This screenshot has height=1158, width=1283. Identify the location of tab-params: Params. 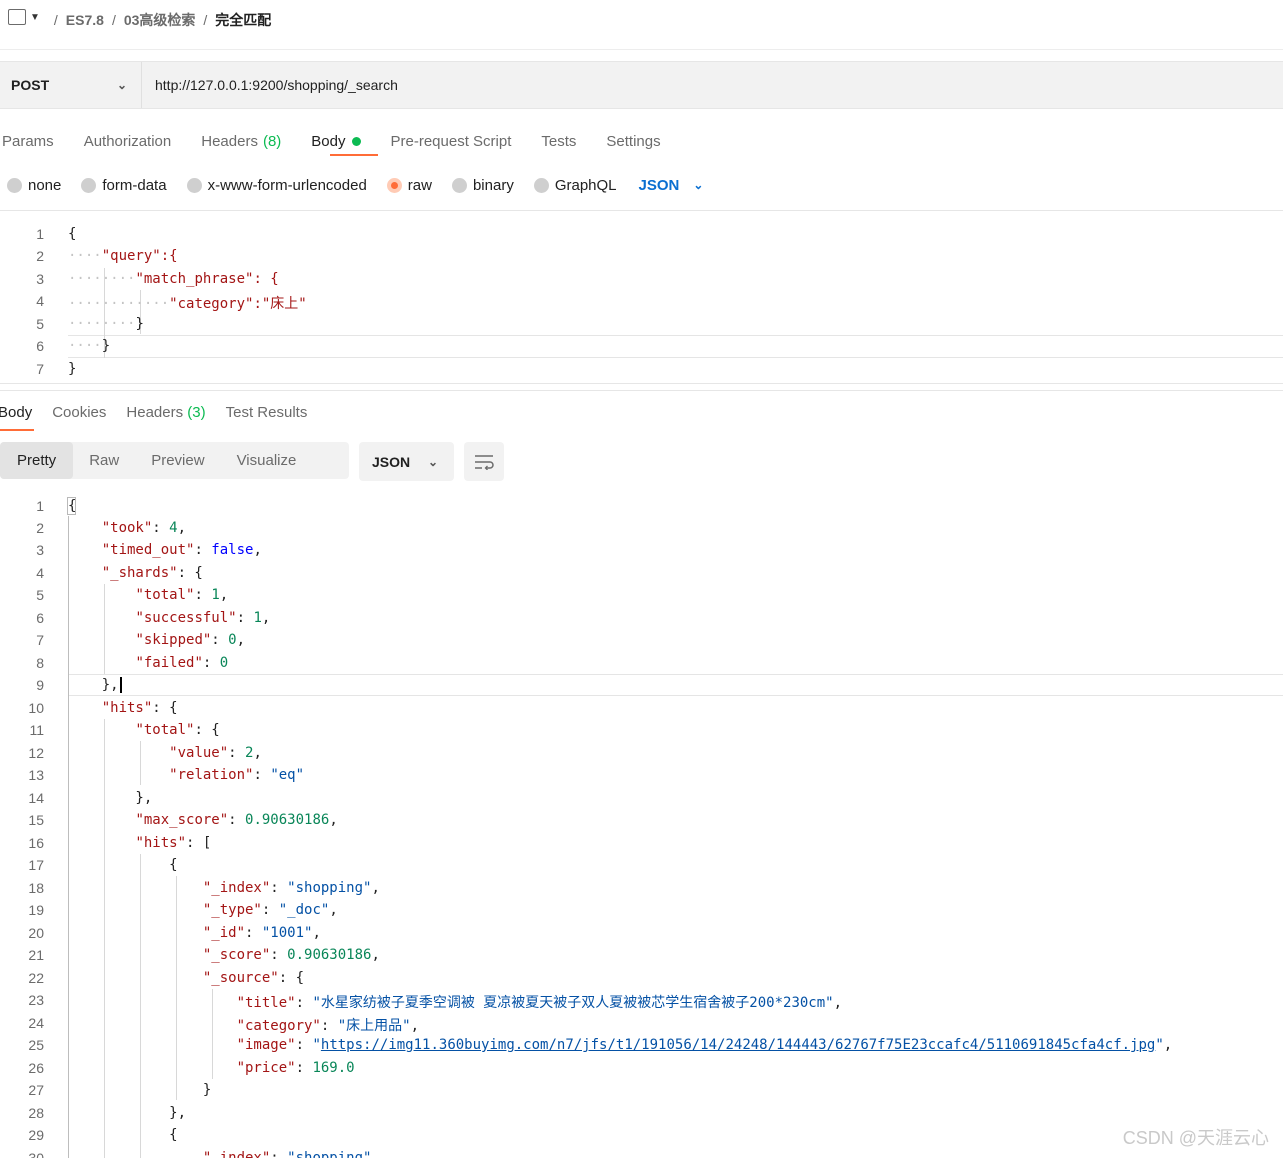
(28, 141).